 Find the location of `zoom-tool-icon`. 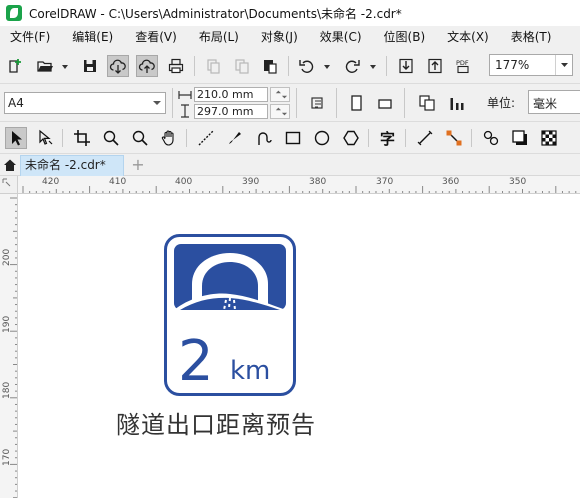

zoom-tool-icon is located at coordinates (111, 138).